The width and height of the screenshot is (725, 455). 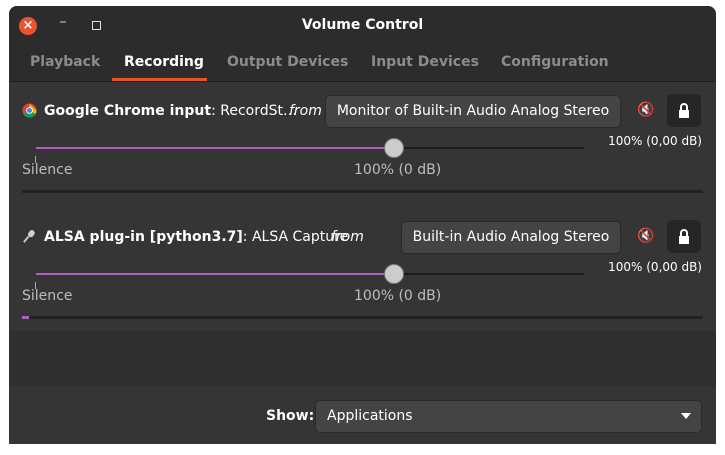 I want to click on stream-name: ALSA plug-in [python3.7]: ALSA Capture, so click(x=196, y=237).